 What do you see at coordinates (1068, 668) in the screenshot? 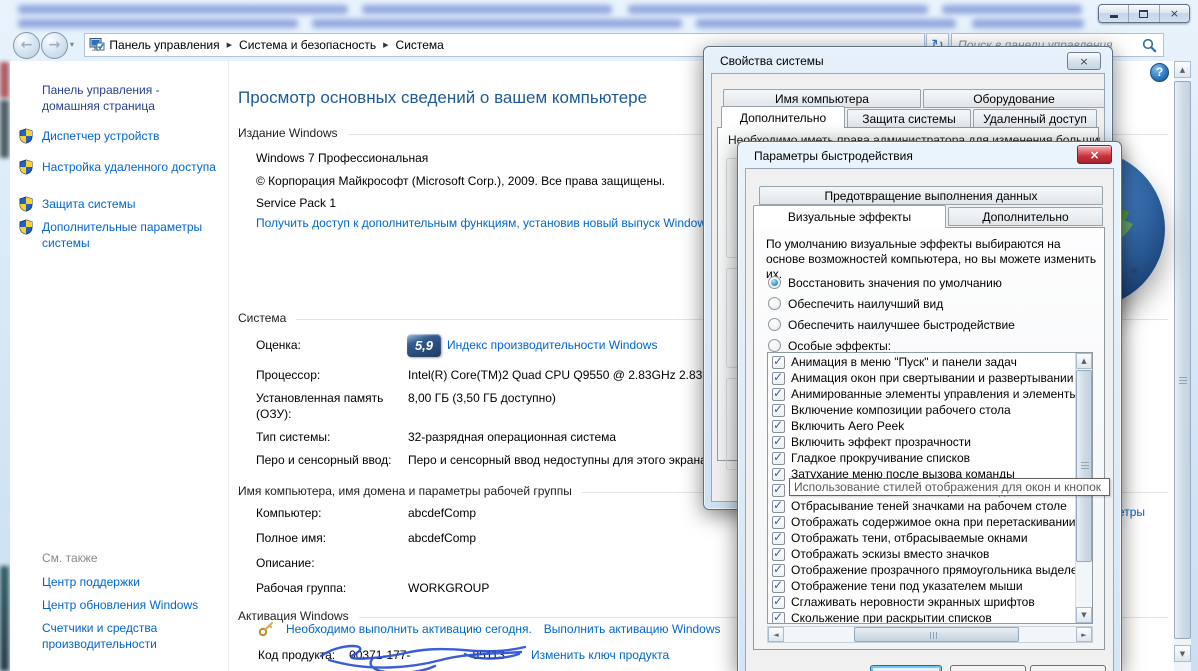
I see `apply-button` at bounding box center [1068, 668].